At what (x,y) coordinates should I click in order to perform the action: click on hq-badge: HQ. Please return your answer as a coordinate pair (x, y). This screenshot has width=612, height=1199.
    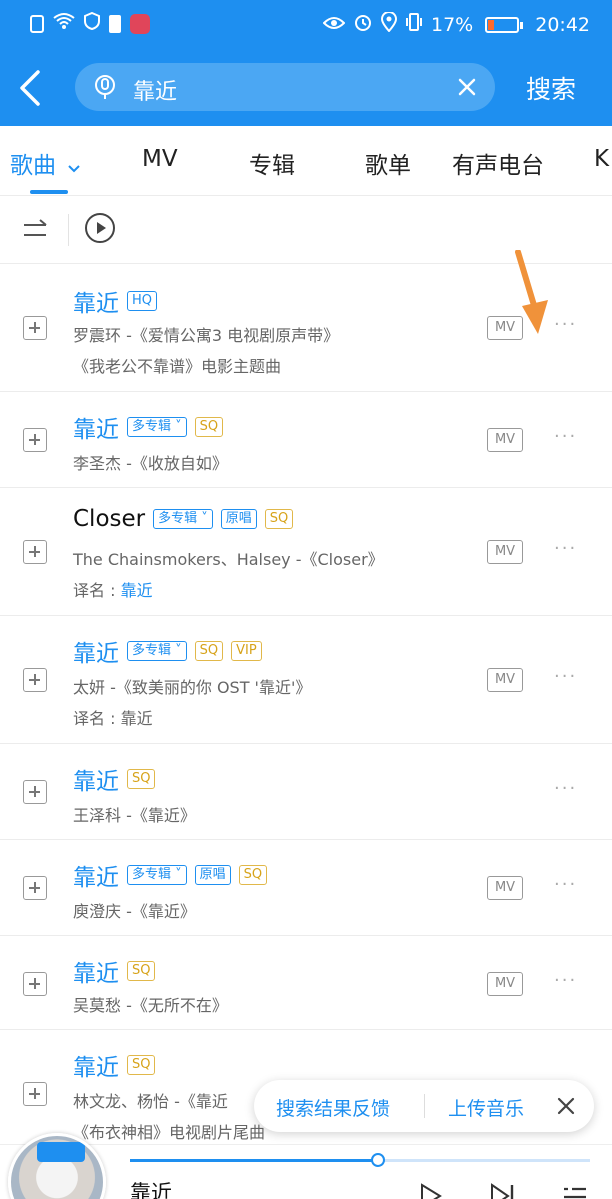
    Looking at the image, I should click on (142, 301).